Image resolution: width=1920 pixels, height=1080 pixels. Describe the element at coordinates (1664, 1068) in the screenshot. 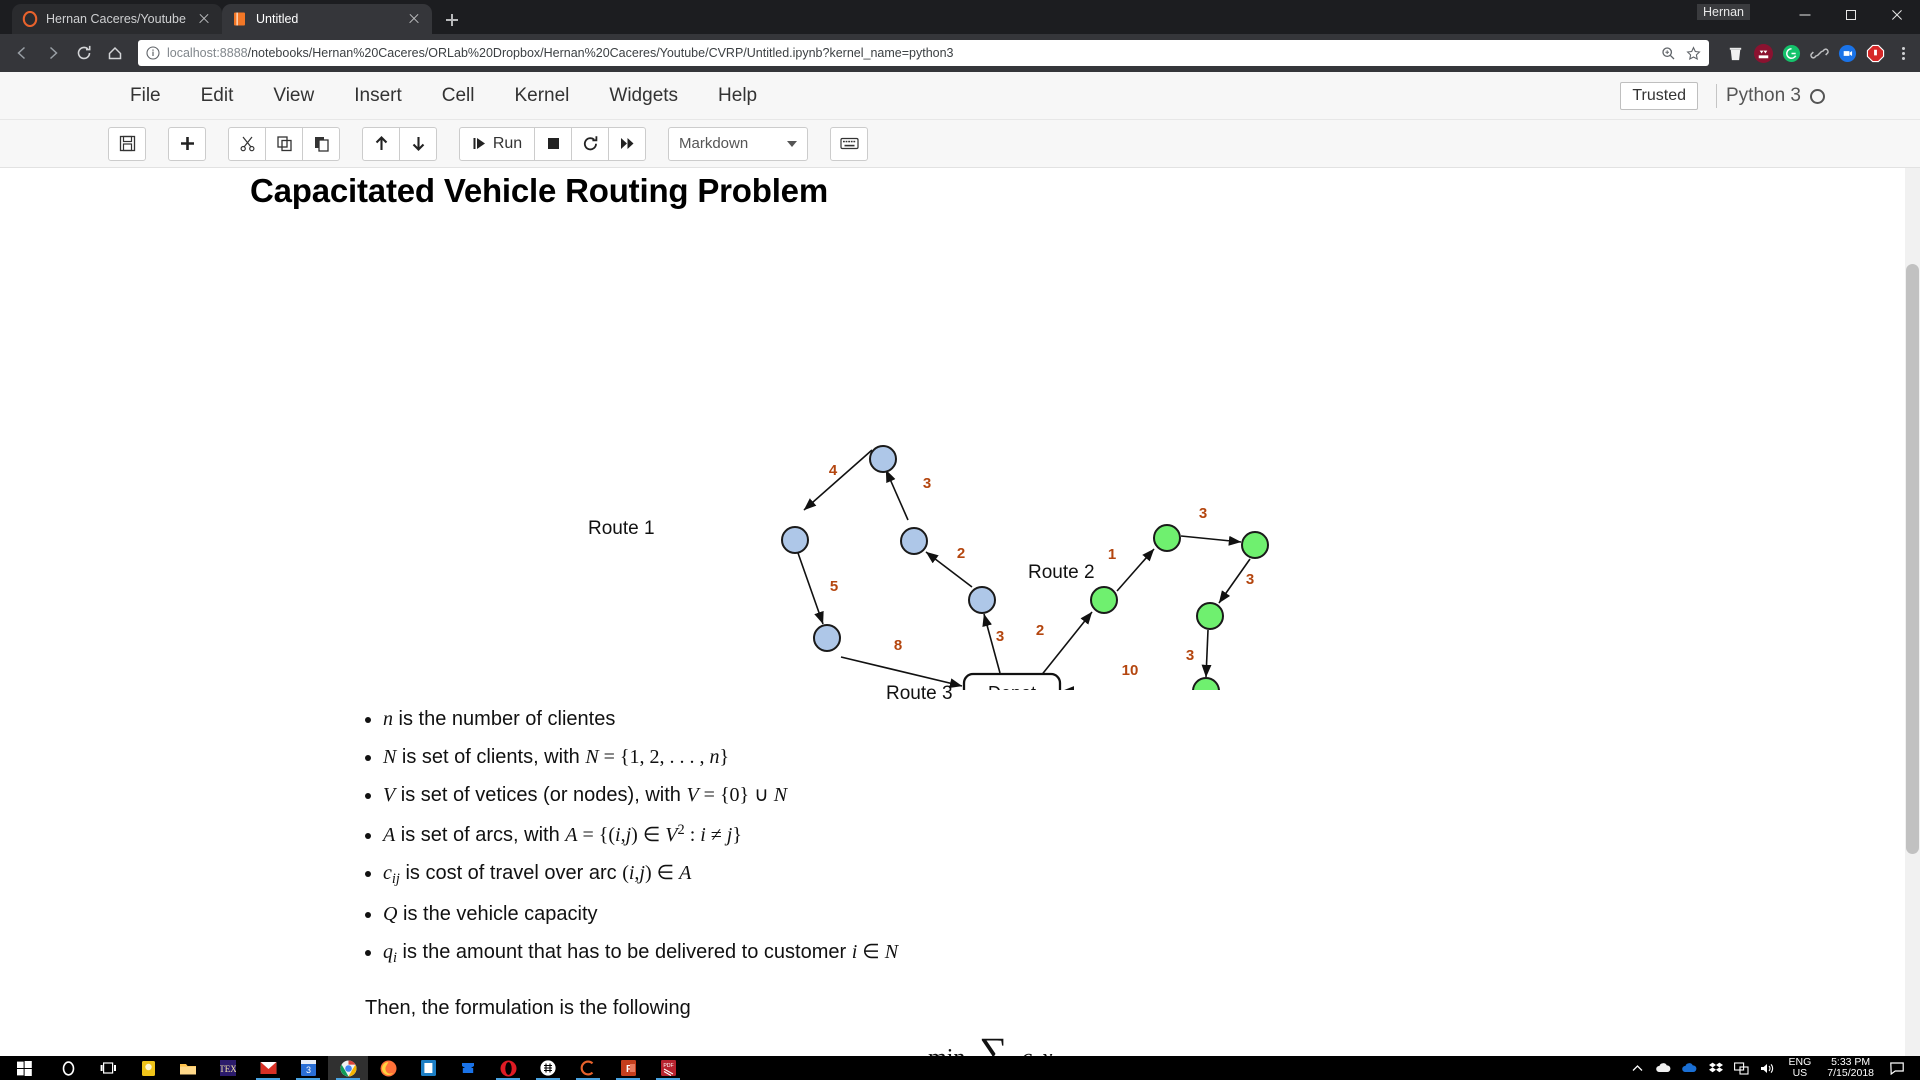

I see `onedrive-white-icon` at that location.